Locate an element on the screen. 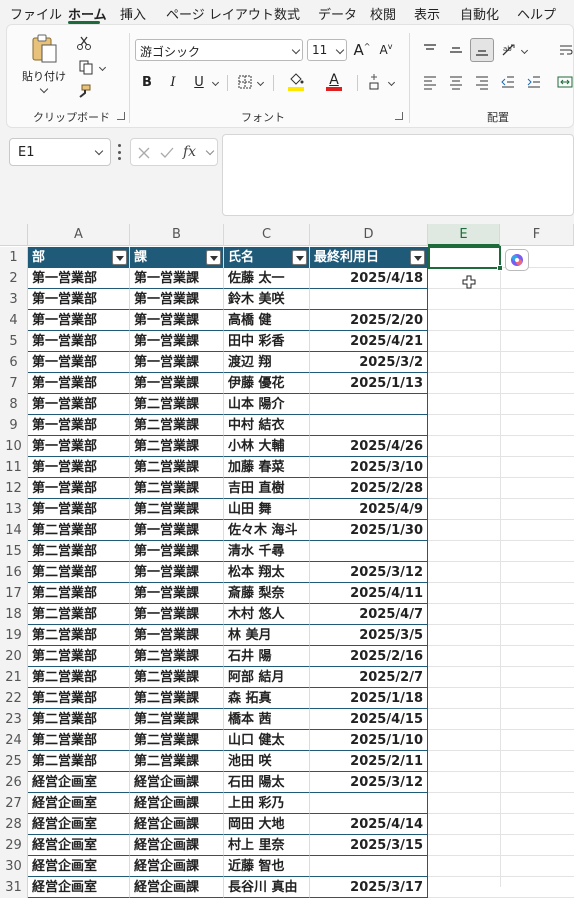 Image resolution: width=574 pixels, height=898 pixels. table-cell: 2025/1/10 is located at coordinates (369, 740).